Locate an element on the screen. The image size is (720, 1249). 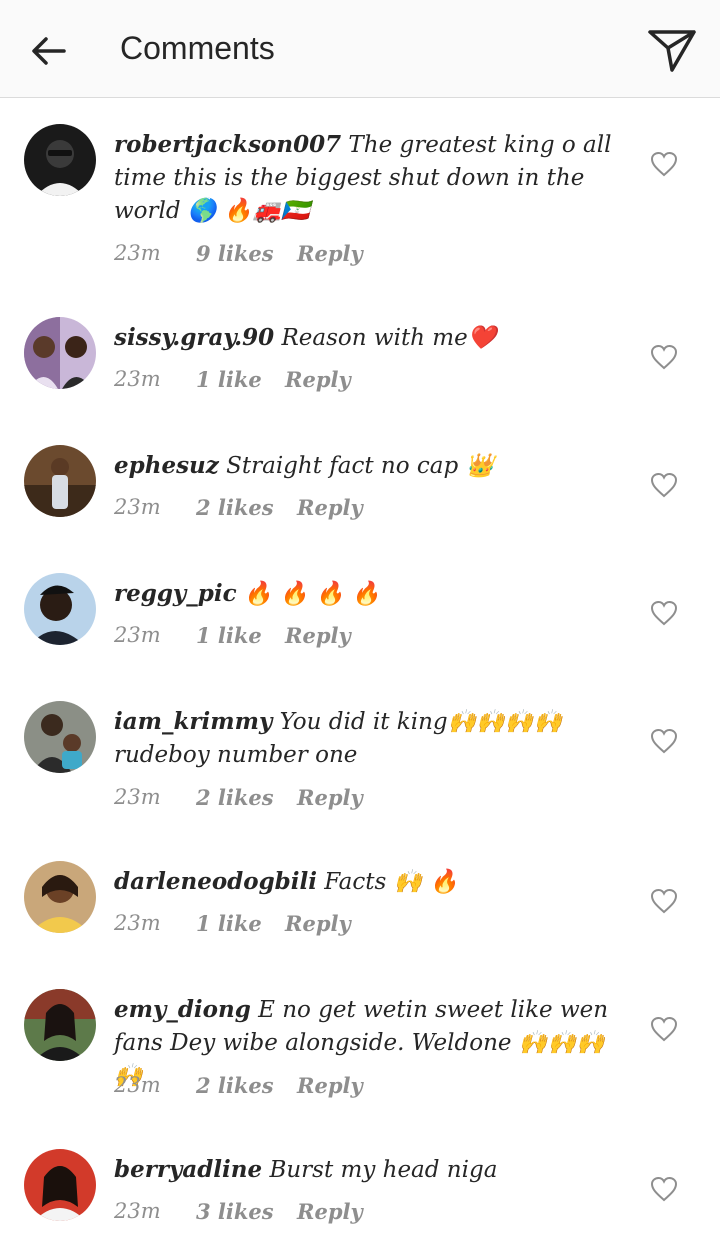
comment-username: berryadline is located at coordinates (188, 1169).